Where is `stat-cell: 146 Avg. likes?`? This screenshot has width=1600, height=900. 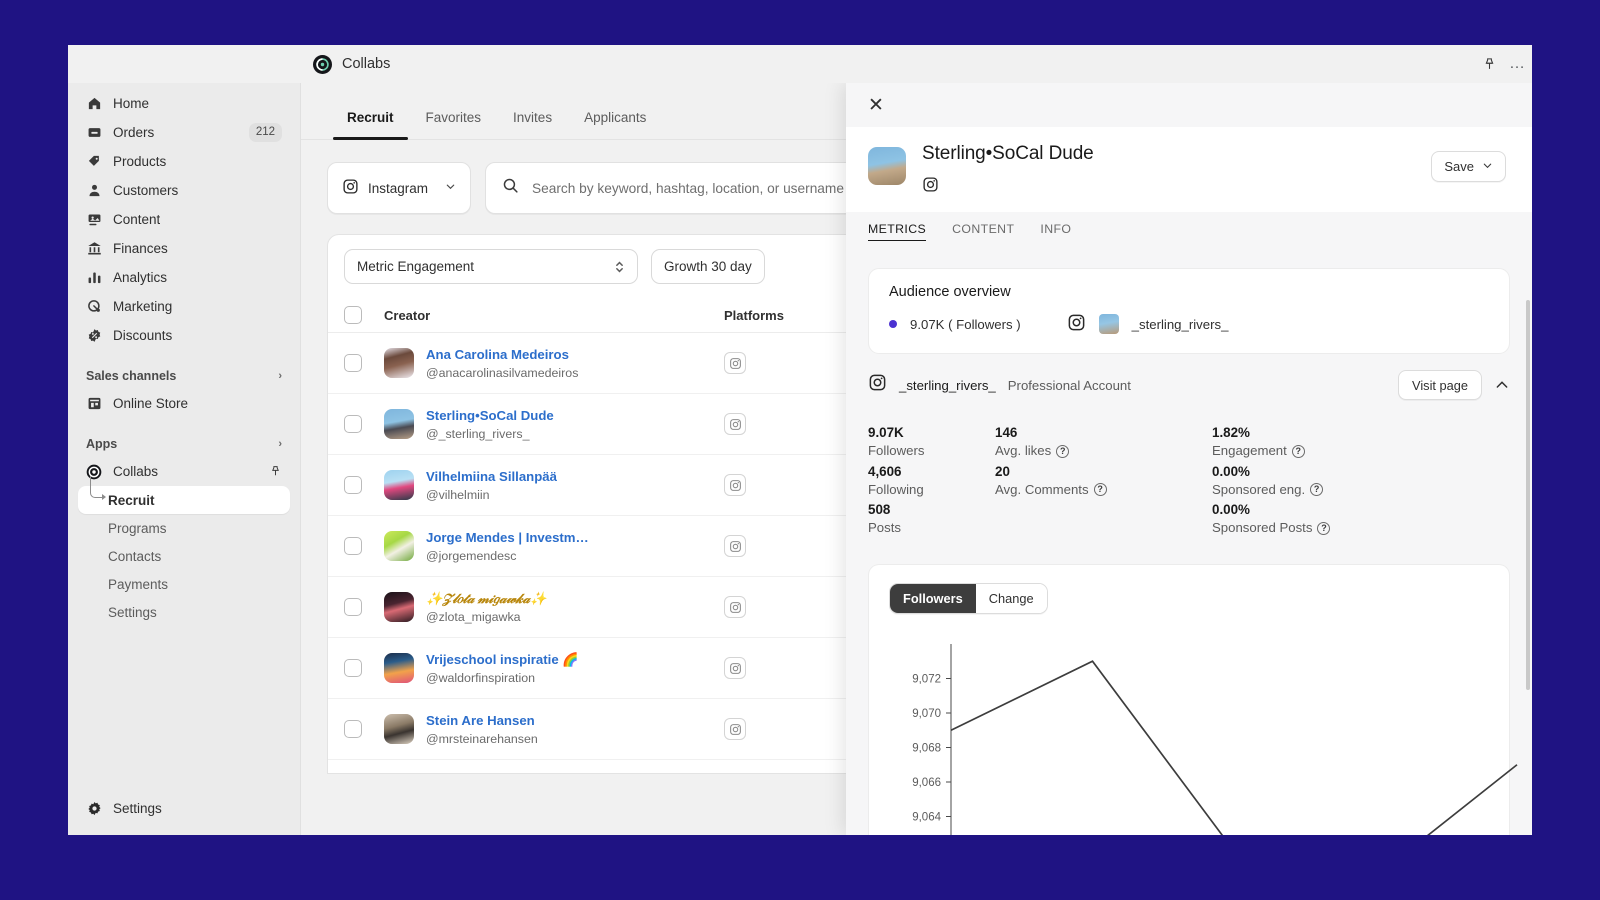 stat-cell: 146 Avg. likes? is located at coordinates (1103, 443).